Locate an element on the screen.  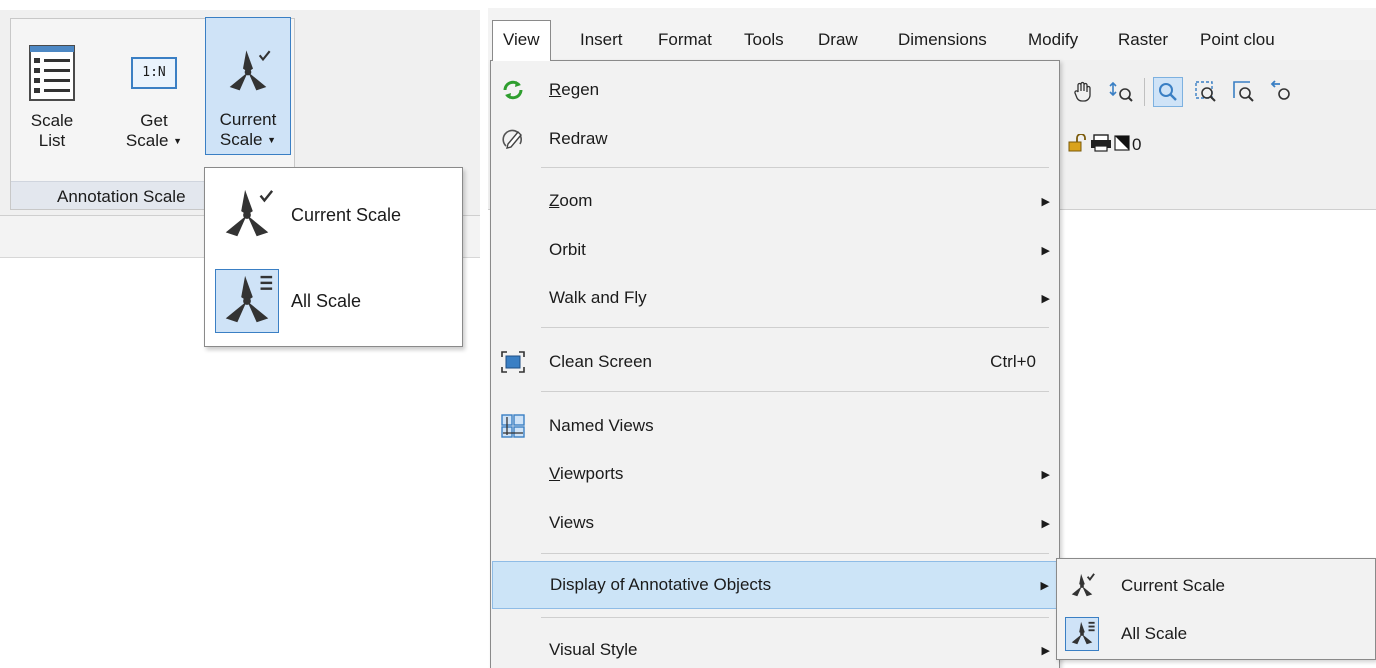
menu-item-clean-screen: Clean Screen Ctrl+0 is located at coordinates (775, 362).